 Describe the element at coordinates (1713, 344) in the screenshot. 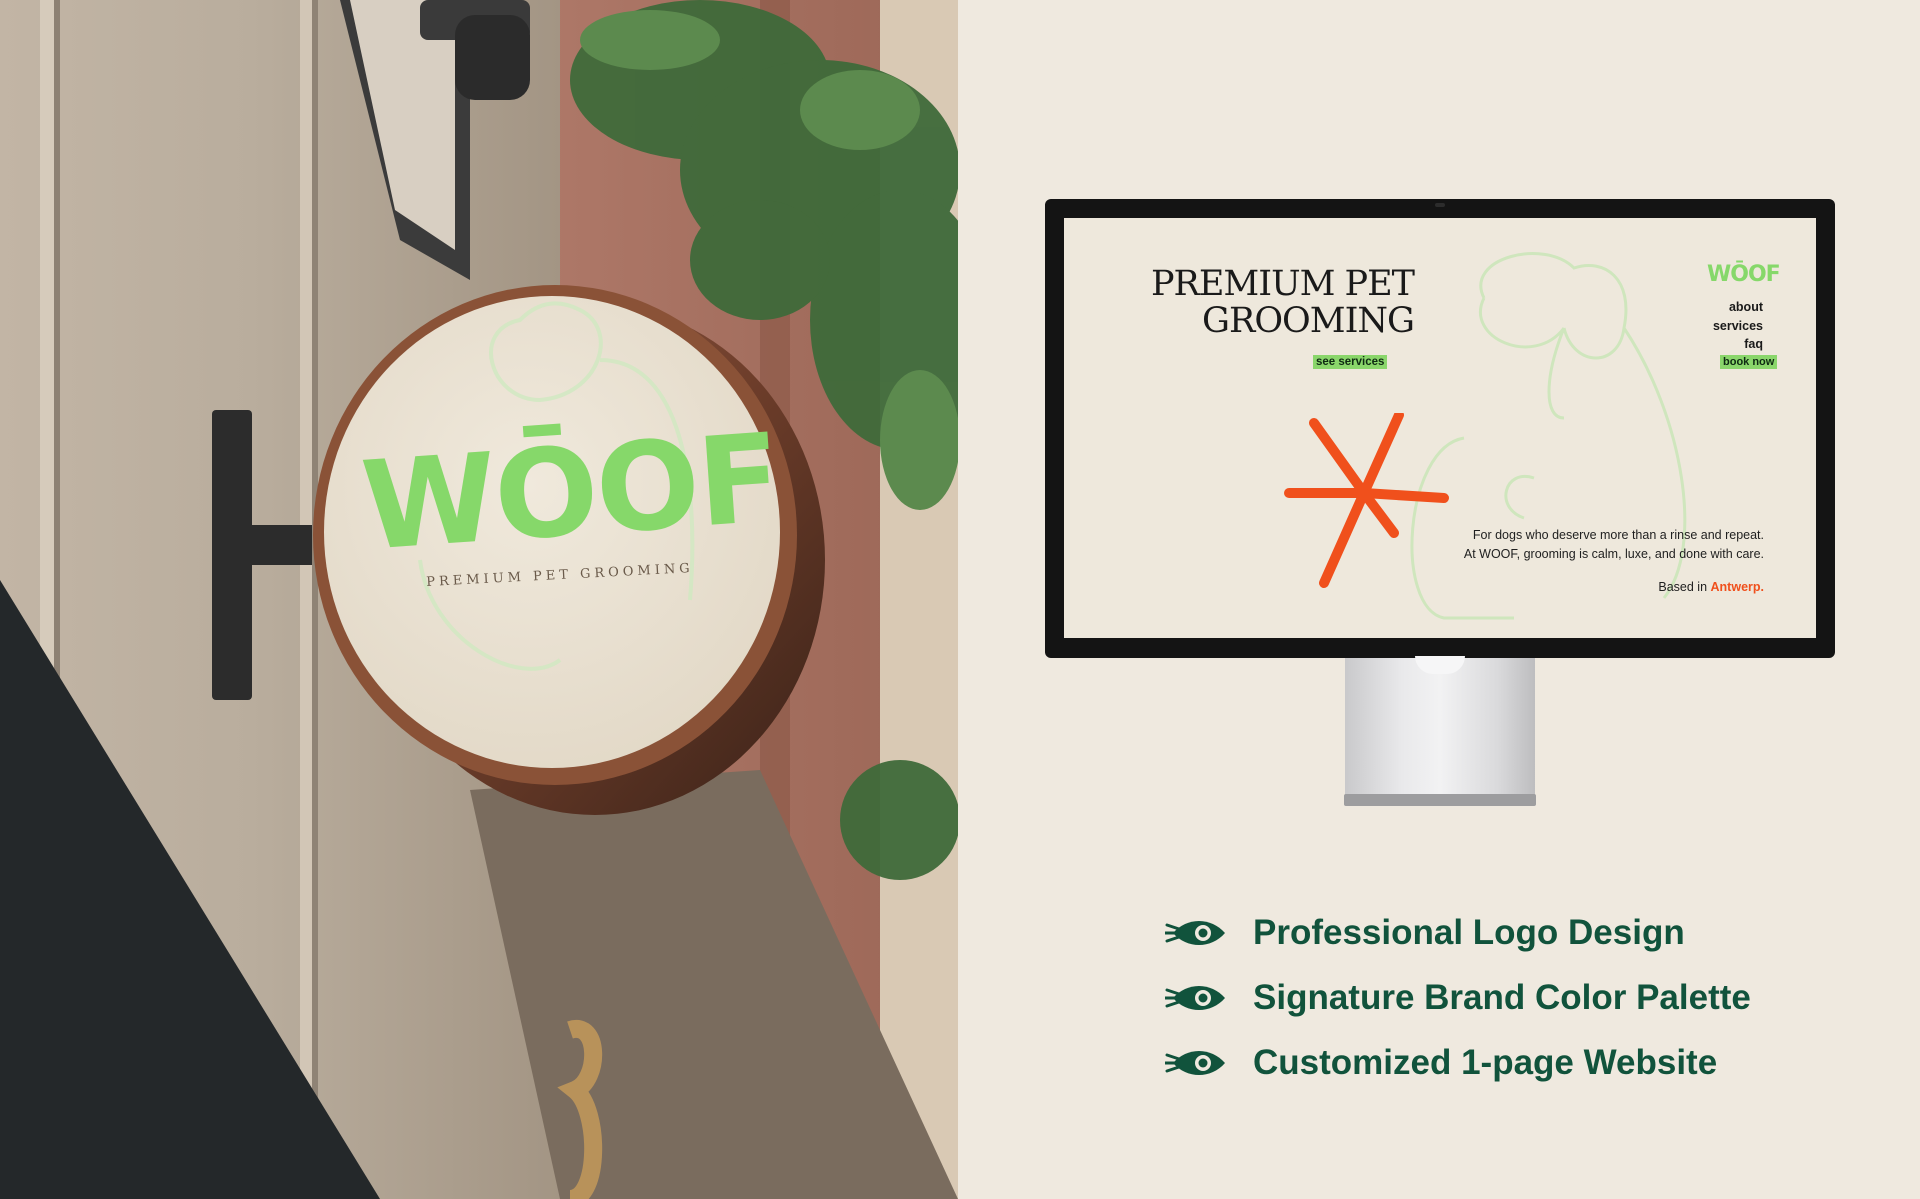

I see `nav-faq-link: faq` at that location.